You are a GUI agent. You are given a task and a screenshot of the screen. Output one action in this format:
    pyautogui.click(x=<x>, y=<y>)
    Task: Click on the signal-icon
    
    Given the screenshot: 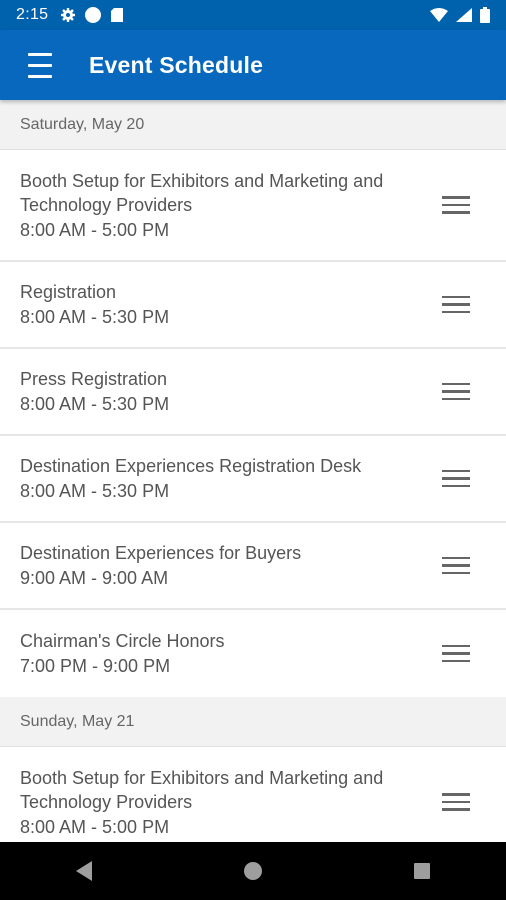 What is the action you would take?
    pyautogui.click(x=464, y=15)
    